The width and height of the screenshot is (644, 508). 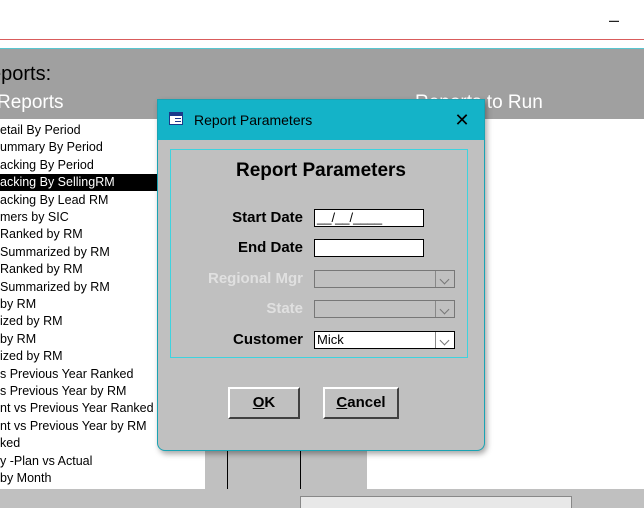 I want to click on report-list-item: by Month, so click(x=102, y=478).